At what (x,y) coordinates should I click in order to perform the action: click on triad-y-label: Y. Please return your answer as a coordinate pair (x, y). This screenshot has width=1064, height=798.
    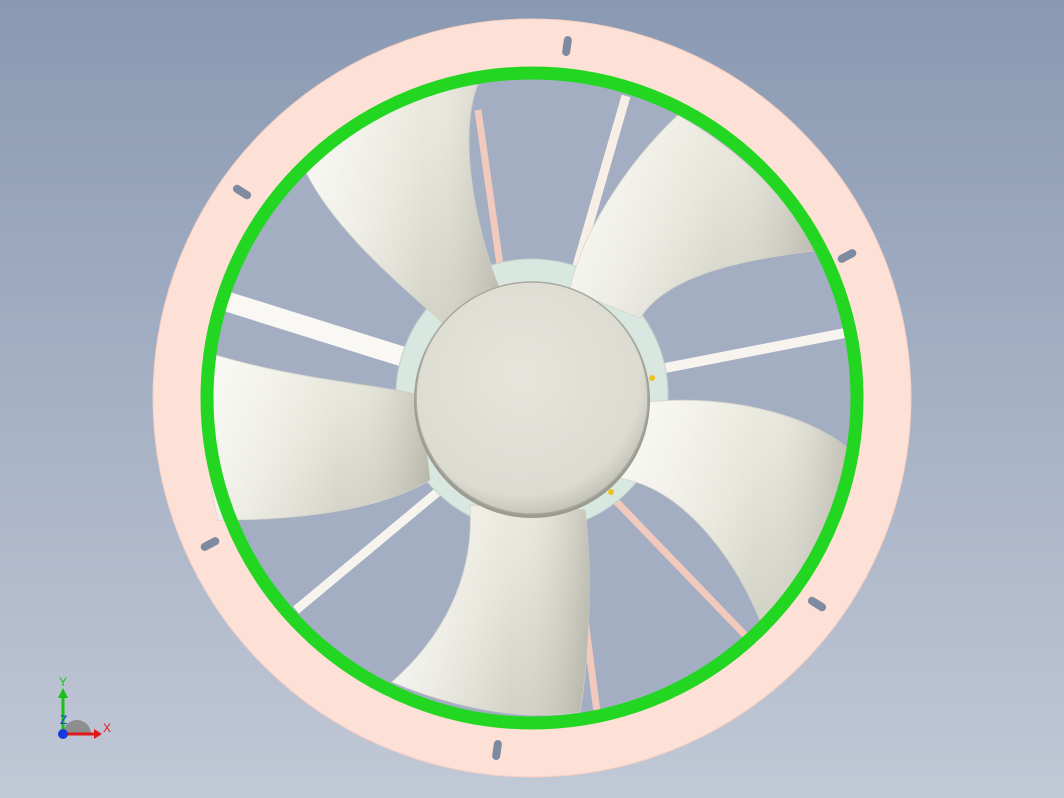
    Looking at the image, I should click on (63, 682).